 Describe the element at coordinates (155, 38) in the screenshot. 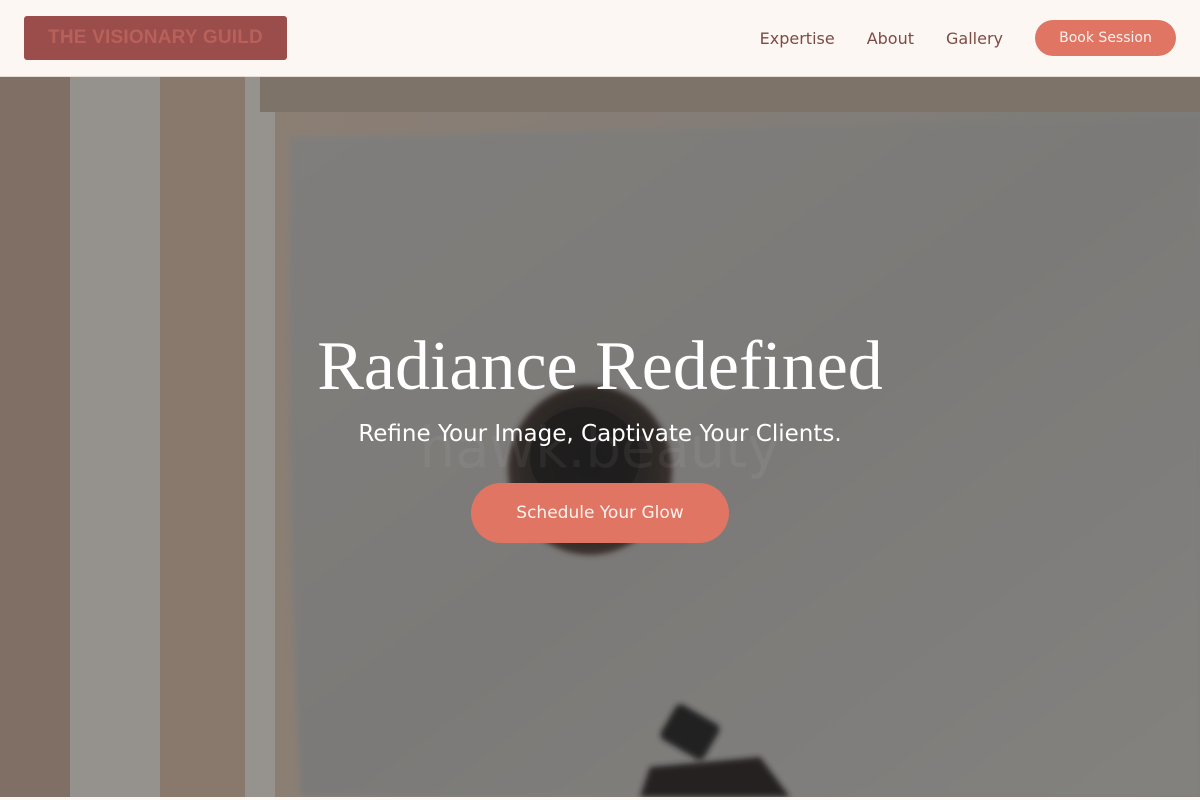

I see `brand-logo: THE VISIONARY GUILD` at that location.